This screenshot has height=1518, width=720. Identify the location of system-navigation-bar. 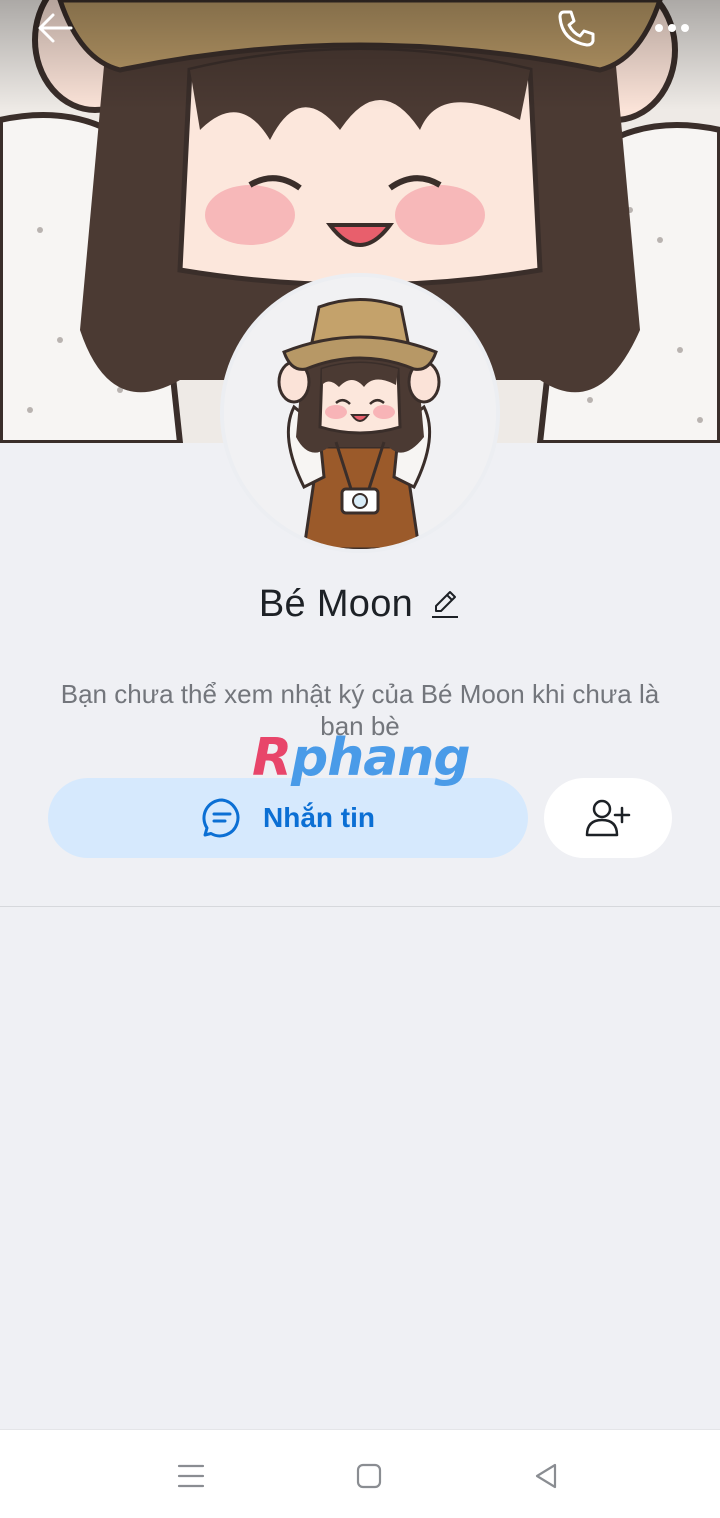
(360, 1473).